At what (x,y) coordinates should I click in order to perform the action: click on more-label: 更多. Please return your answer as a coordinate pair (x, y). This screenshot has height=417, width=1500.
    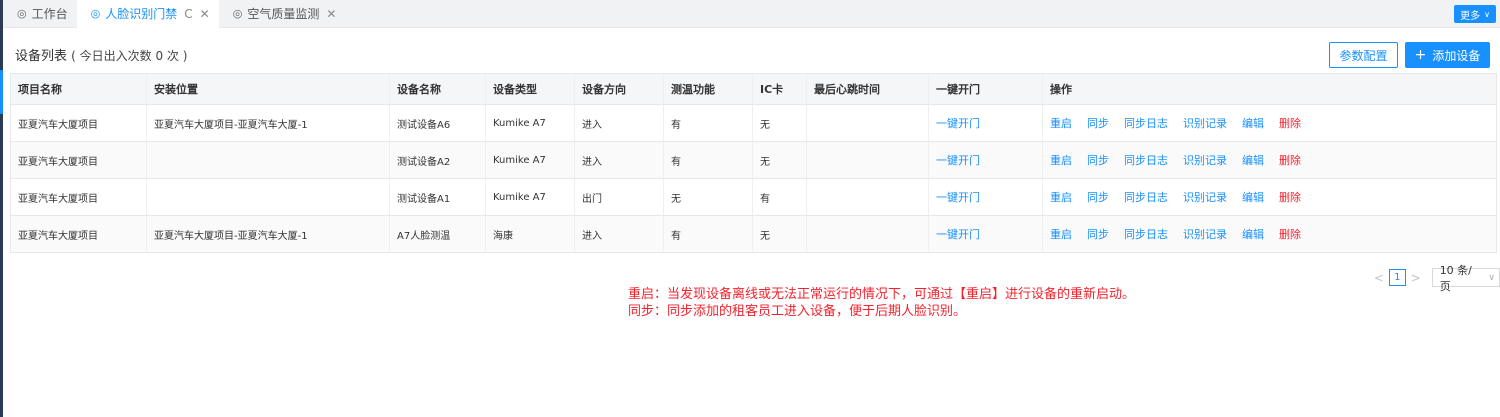
    Looking at the image, I should click on (1470, 16).